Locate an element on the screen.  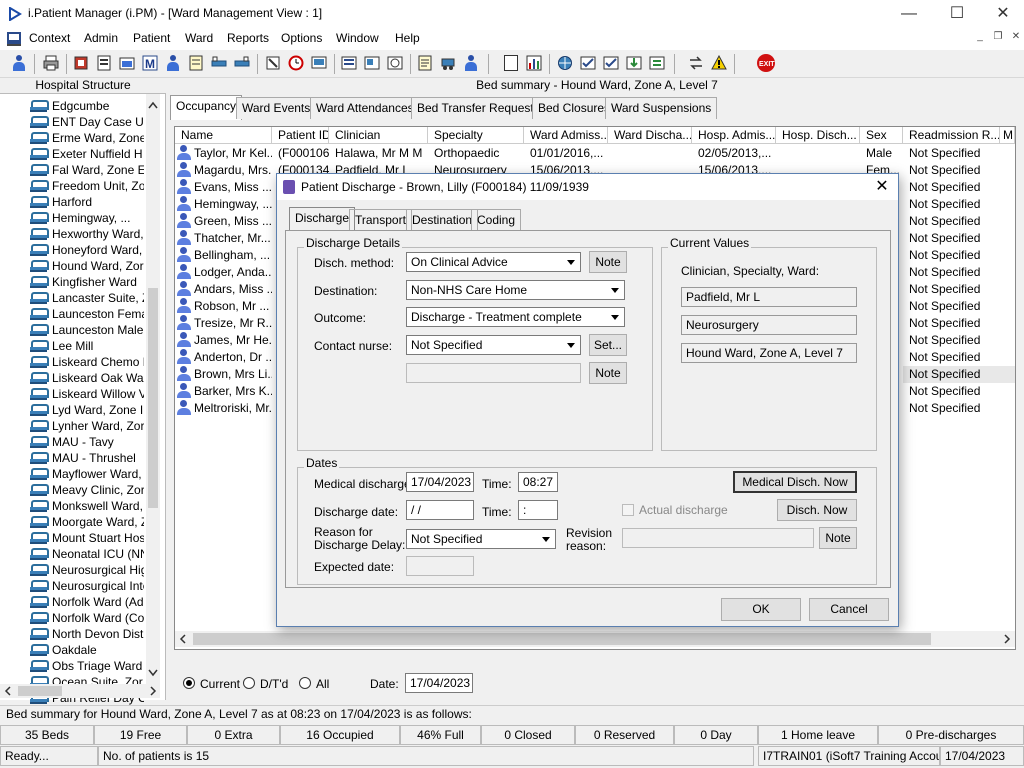
scroll-right-icon is located at coordinates (153, 691).